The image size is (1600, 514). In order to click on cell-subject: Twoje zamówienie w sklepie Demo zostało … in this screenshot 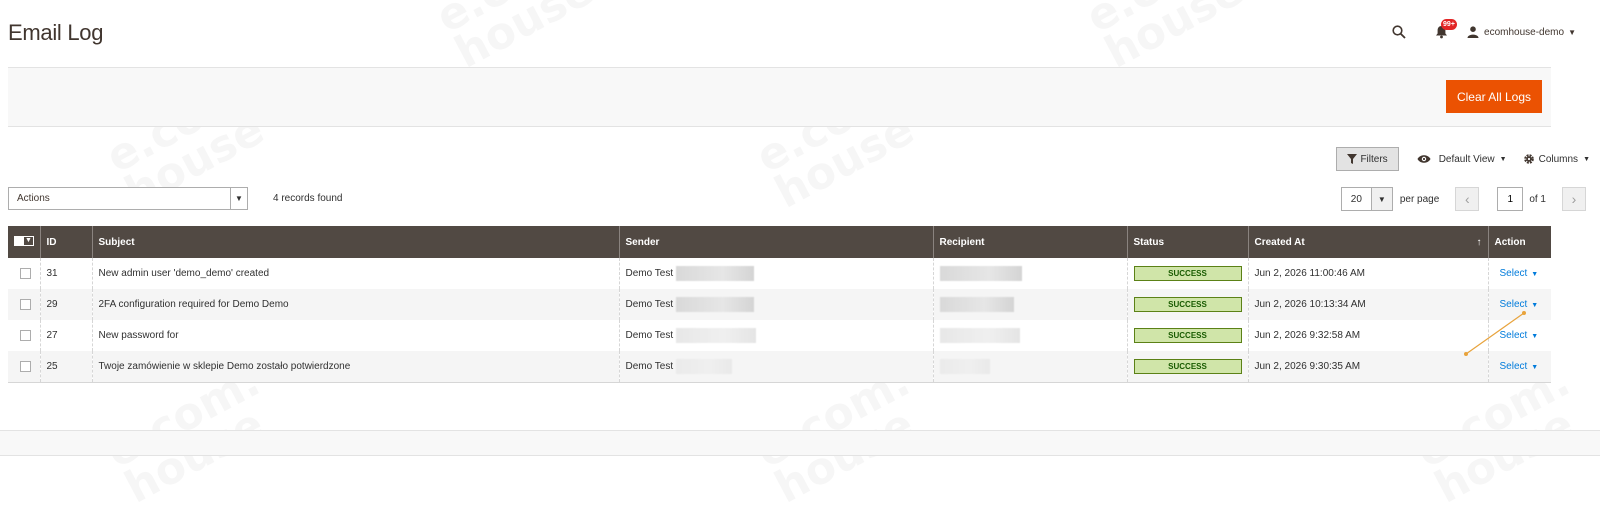, I will do `click(355, 367)`.